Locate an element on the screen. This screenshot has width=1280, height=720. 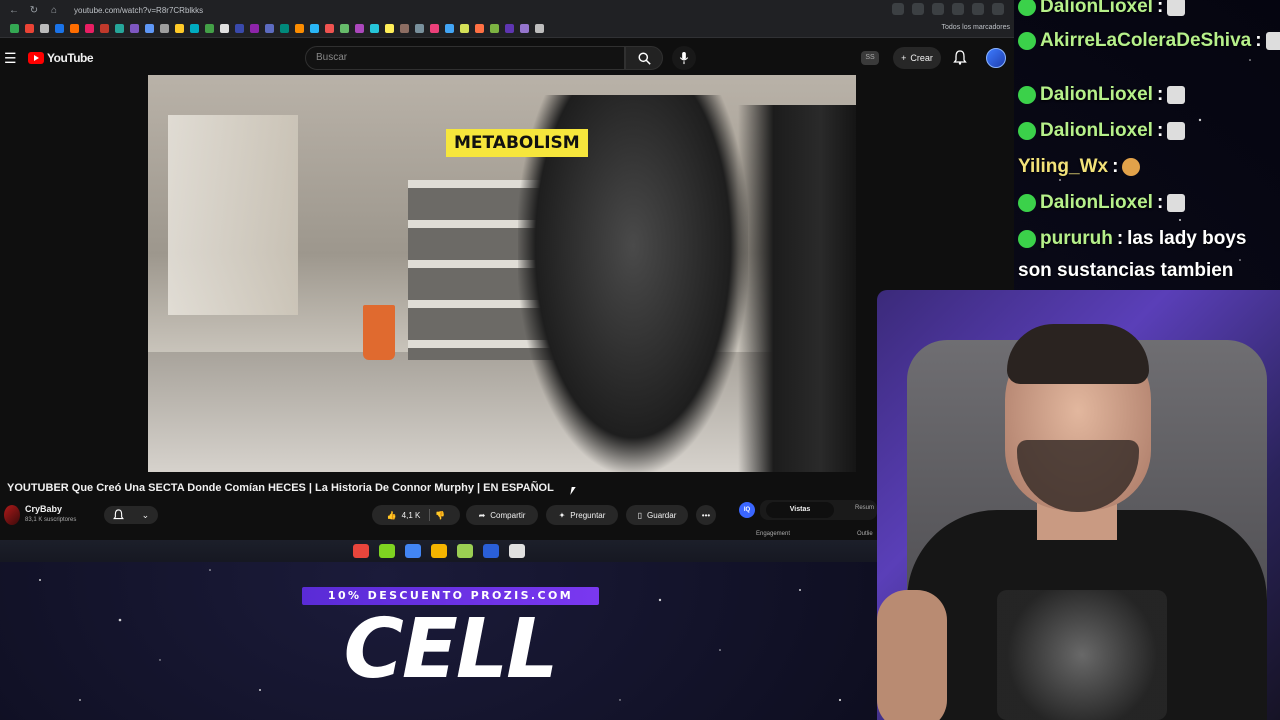
zoom-icon is located at coordinates (898, 9).